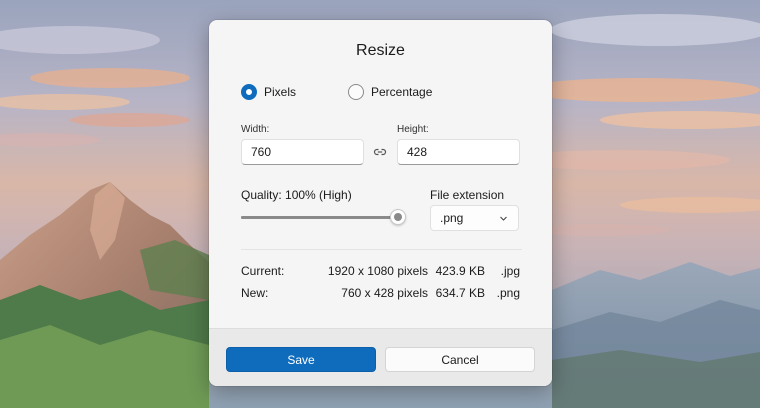 This screenshot has width=760, height=408. I want to click on height-input, so click(458, 152).